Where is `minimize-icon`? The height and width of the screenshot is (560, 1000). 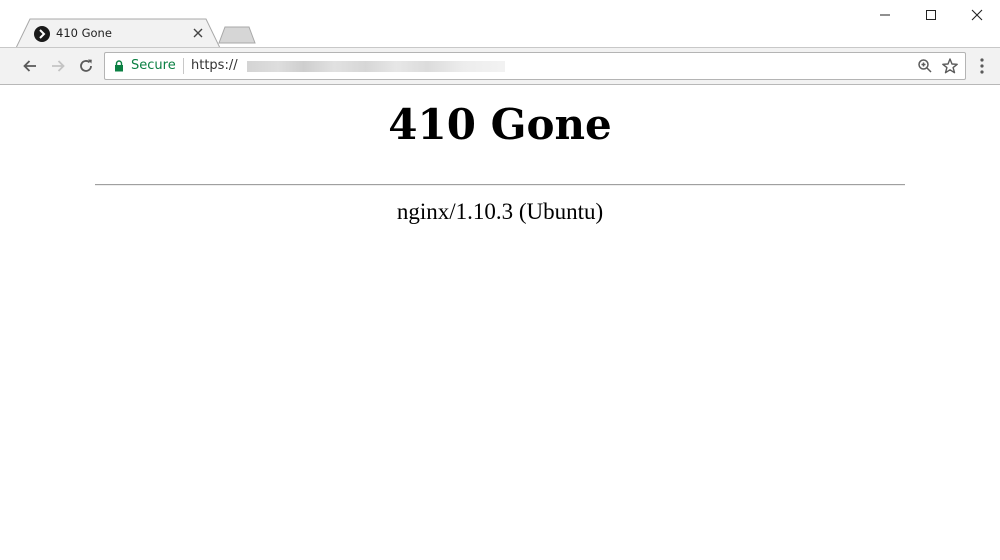
minimize-icon is located at coordinates (885, 15).